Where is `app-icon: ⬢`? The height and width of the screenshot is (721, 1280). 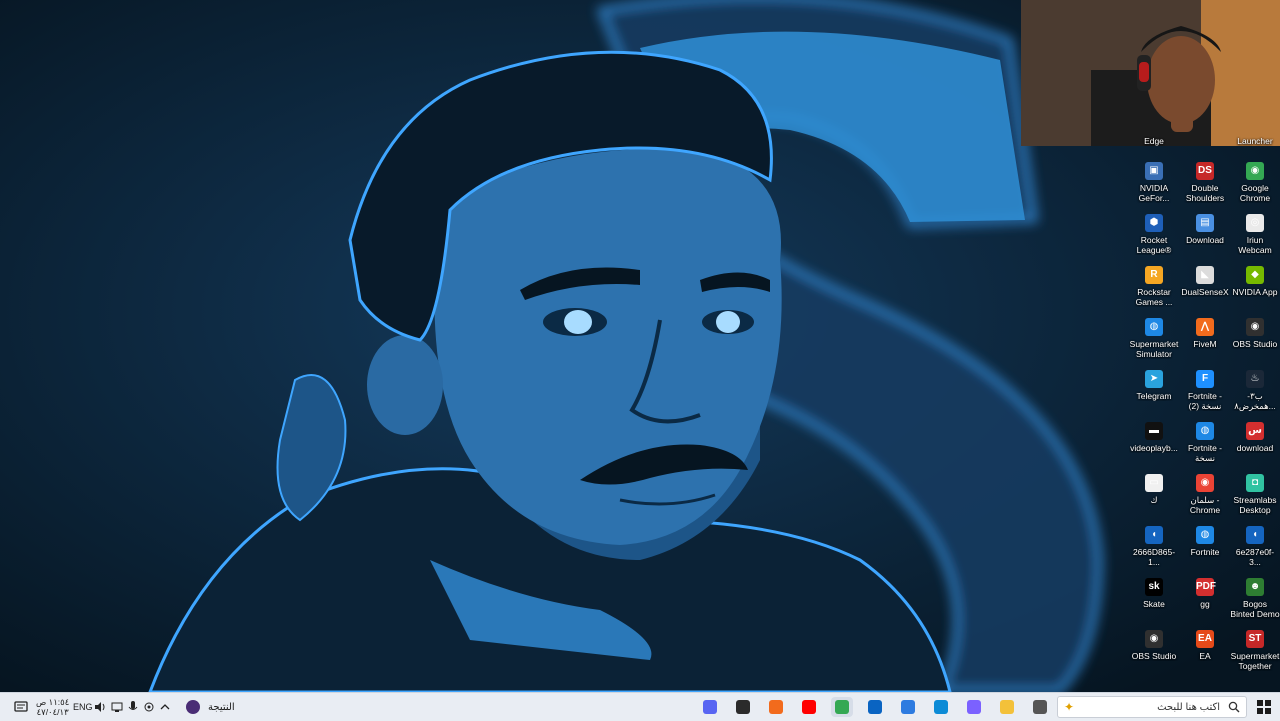
app-icon: ⬢ is located at coordinates (1154, 223).